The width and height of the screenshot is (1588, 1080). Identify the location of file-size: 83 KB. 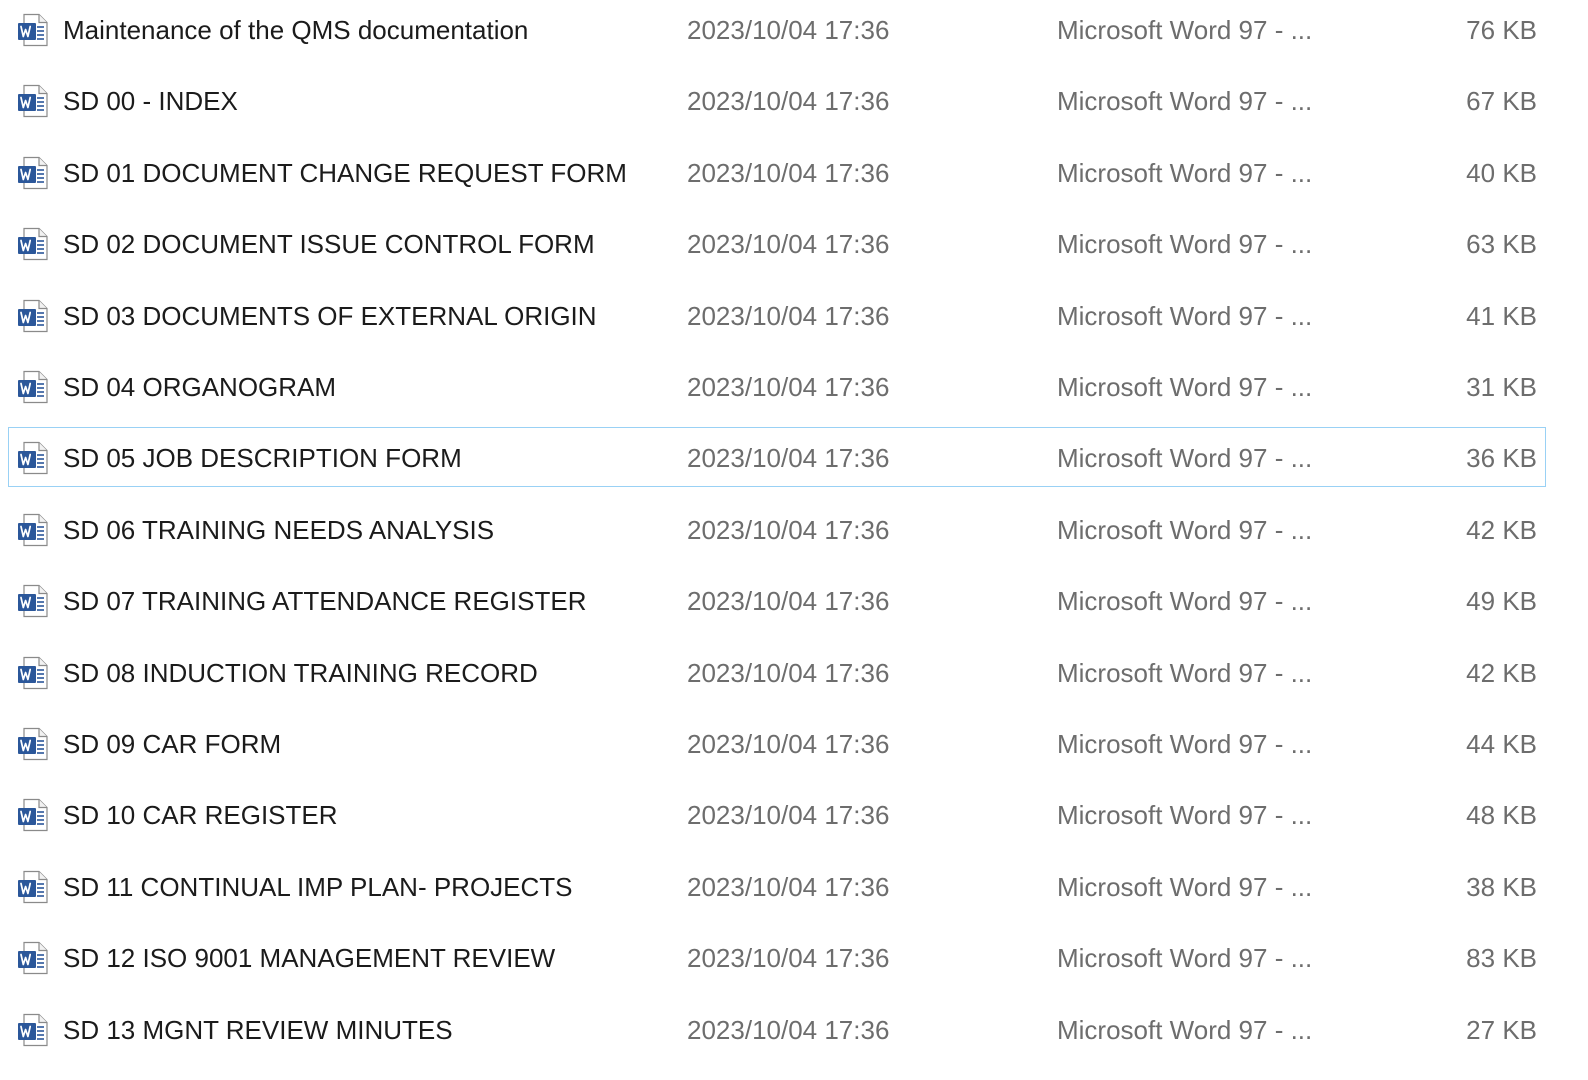
(1501, 958).